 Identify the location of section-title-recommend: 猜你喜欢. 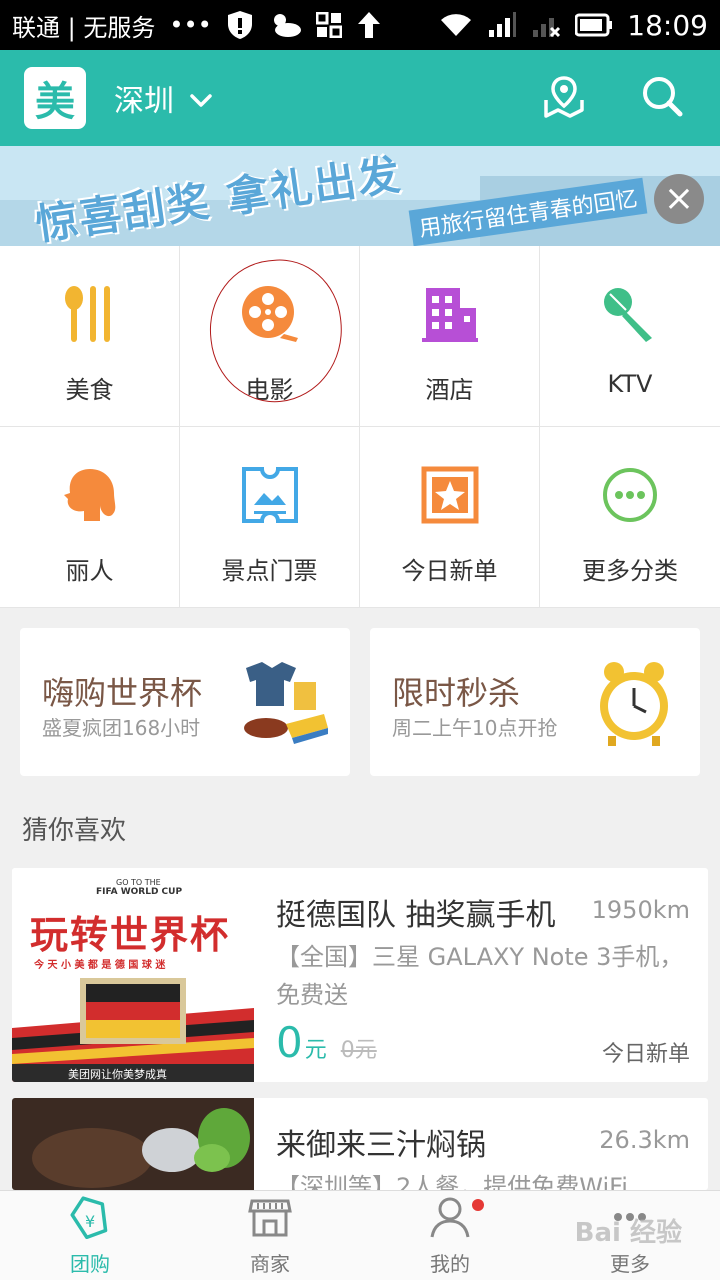
(74, 831).